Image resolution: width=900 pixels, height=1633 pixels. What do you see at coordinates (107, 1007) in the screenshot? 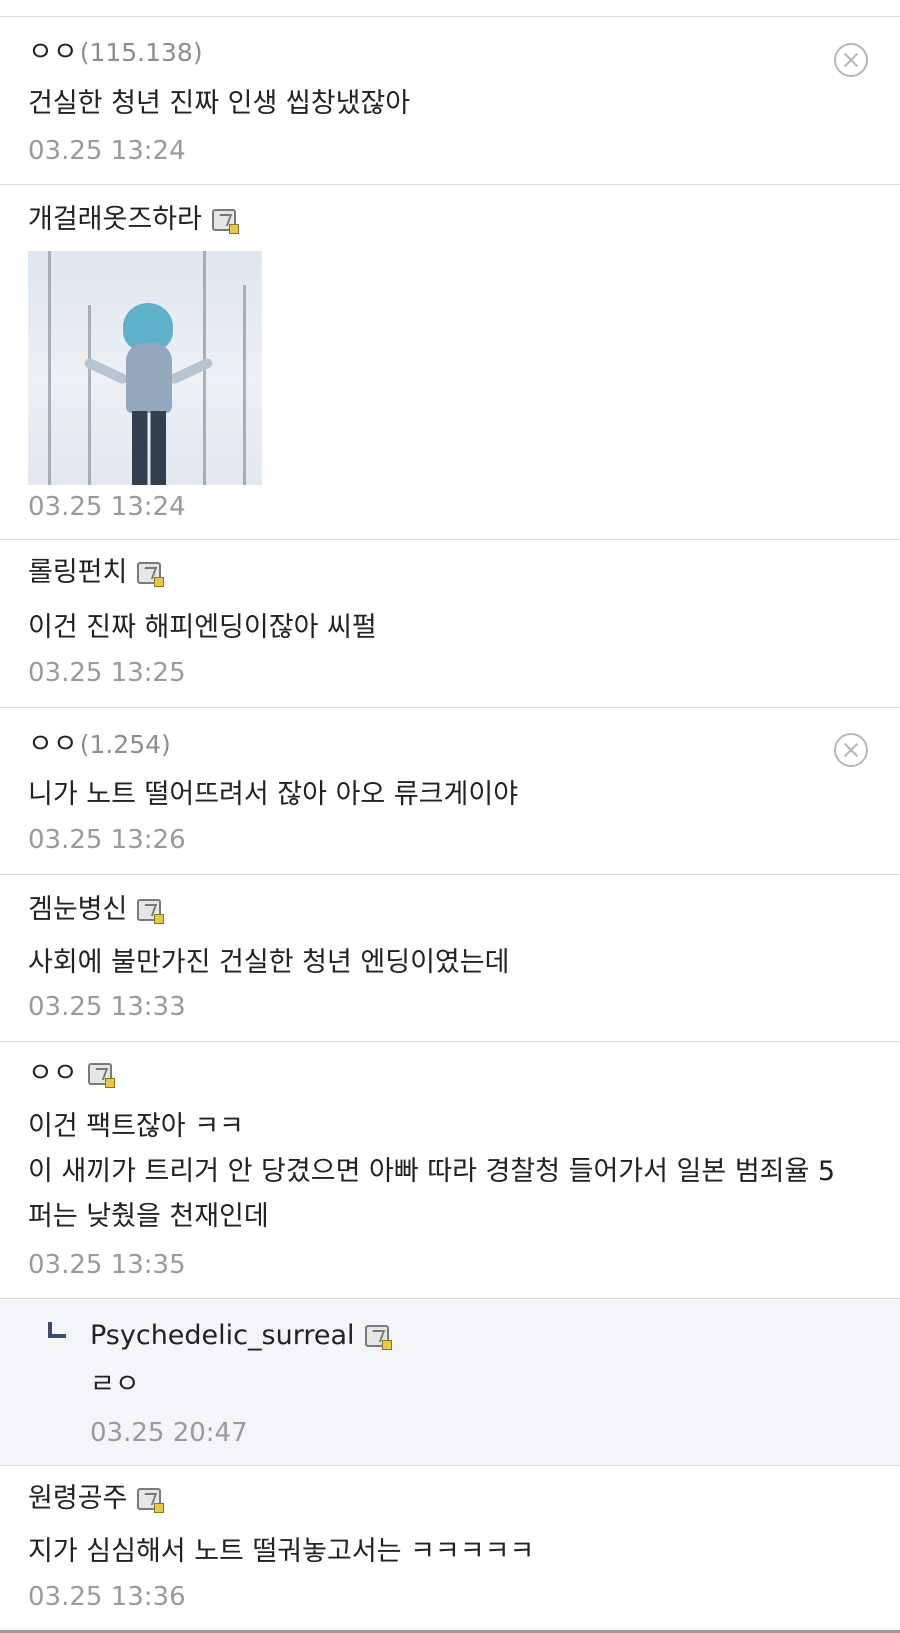
I see `comment-date: 03.25 13:33` at bounding box center [107, 1007].